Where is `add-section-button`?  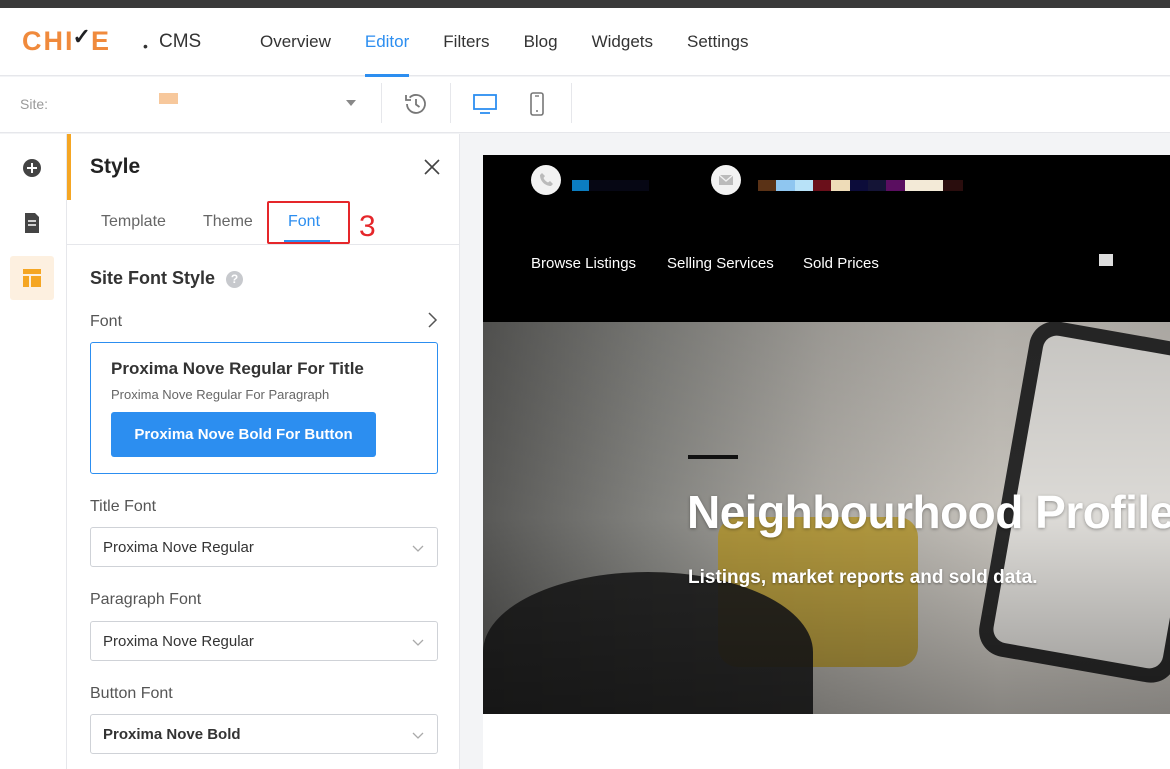
add-section-button is located at coordinates (32, 168).